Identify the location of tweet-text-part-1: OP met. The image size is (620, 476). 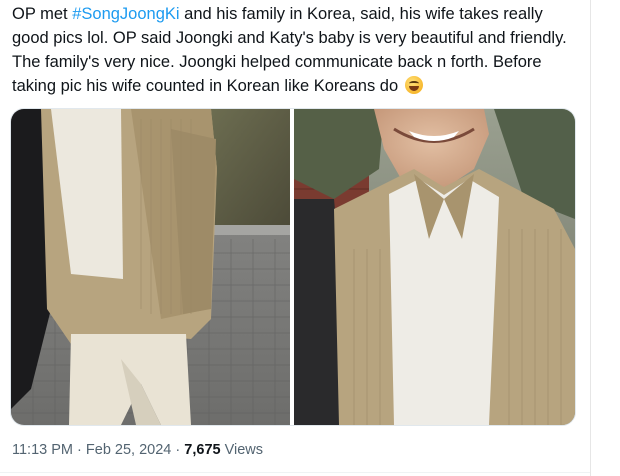
(42, 14).